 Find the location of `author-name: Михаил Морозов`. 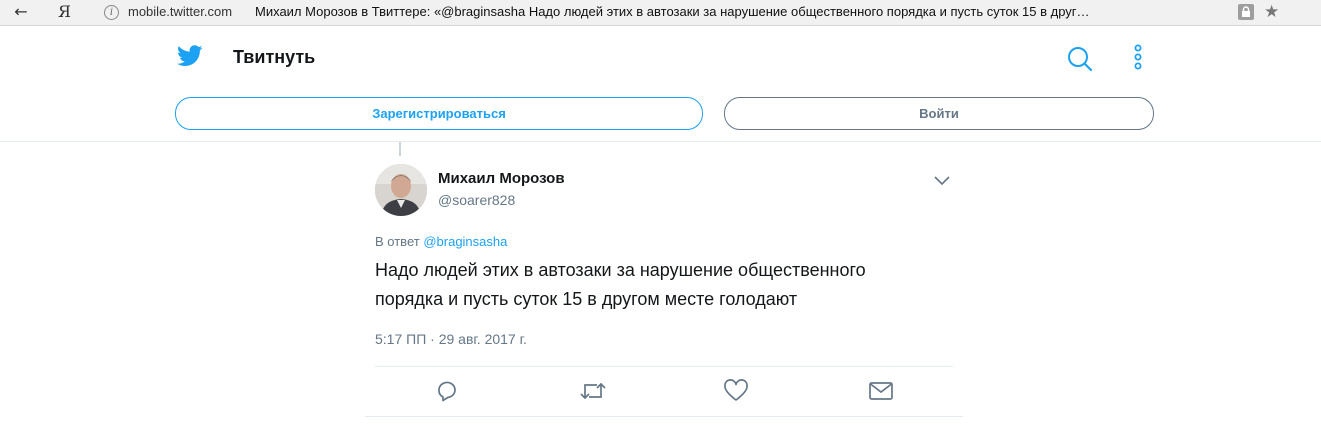

author-name: Михаил Морозов is located at coordinates (501, 178).